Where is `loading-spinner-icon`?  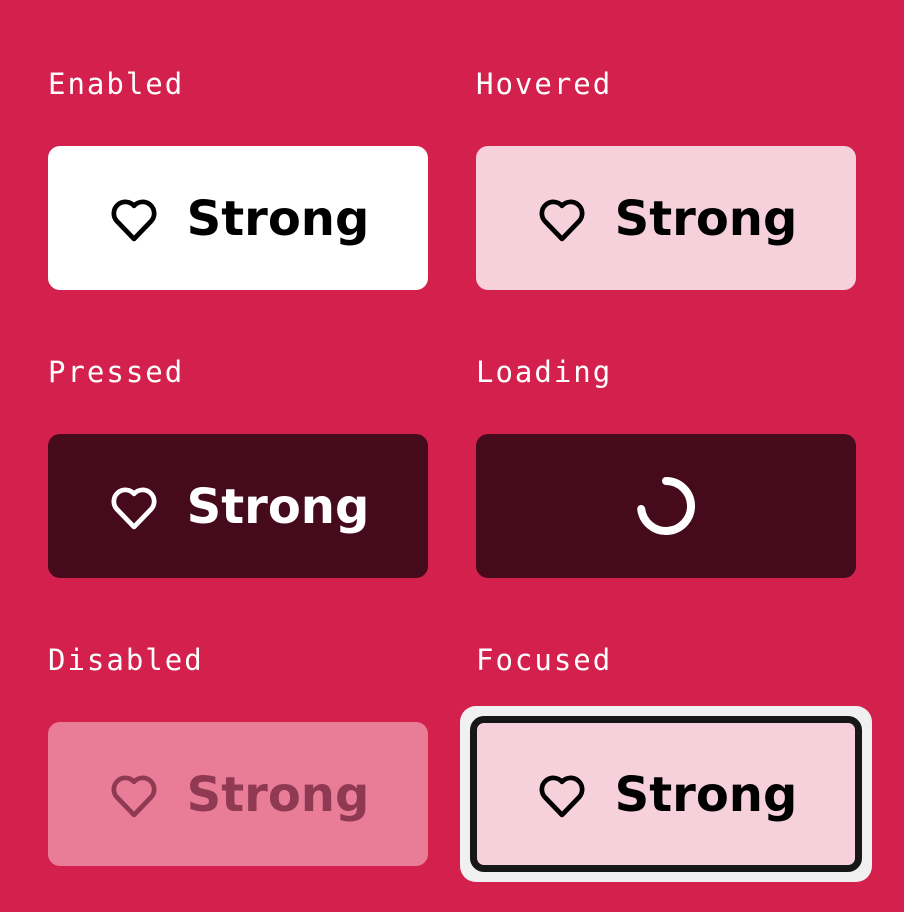
loading-spinner-icon is located at coordinates (666, 506).